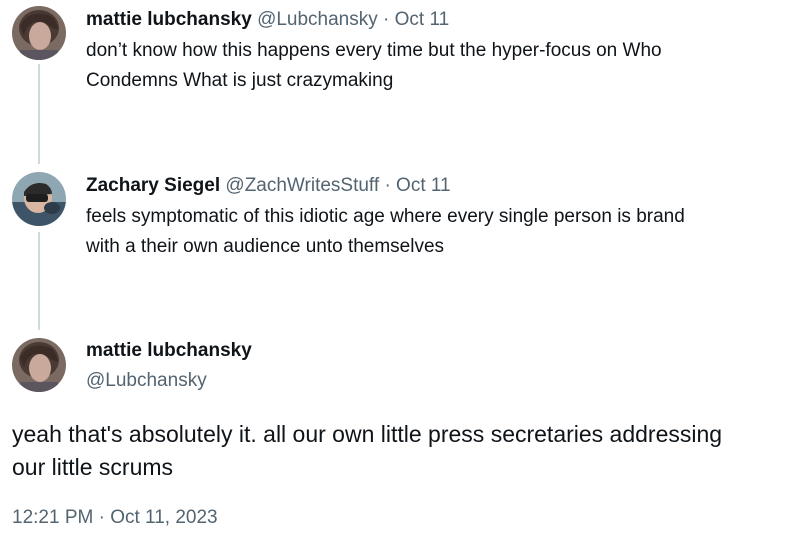 Image resolution: width=800 pixels, height=536 pixels. I want to click on author-handle: @ZachWritesStuff, so click(302, 185).